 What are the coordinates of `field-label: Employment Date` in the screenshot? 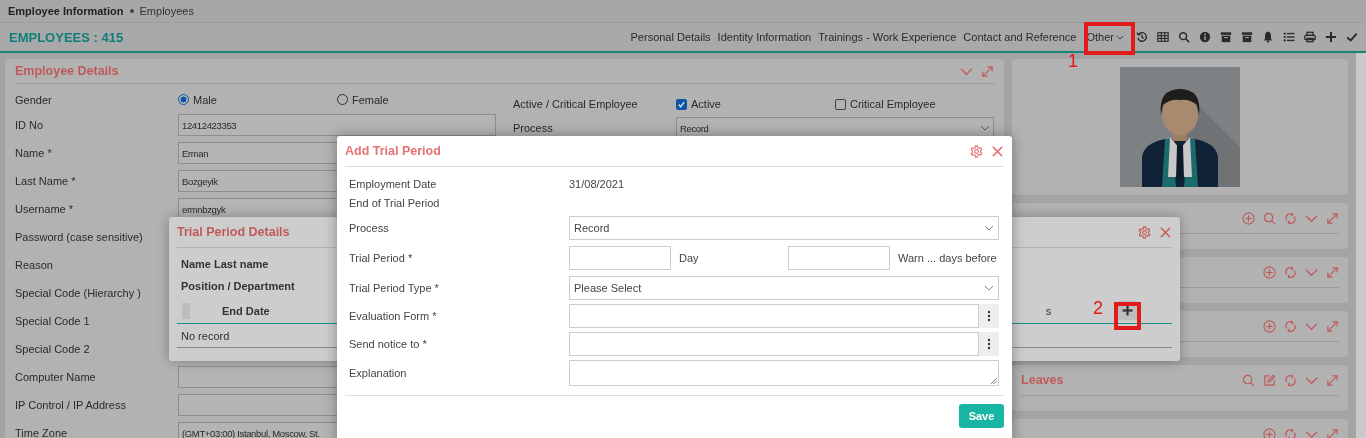 It's located at (393, 183).